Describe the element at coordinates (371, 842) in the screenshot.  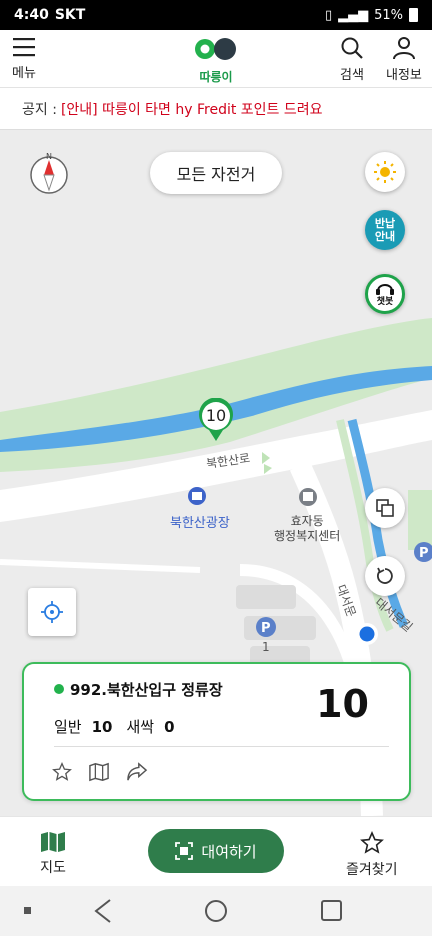
I see `star-tab-icon` at that location.